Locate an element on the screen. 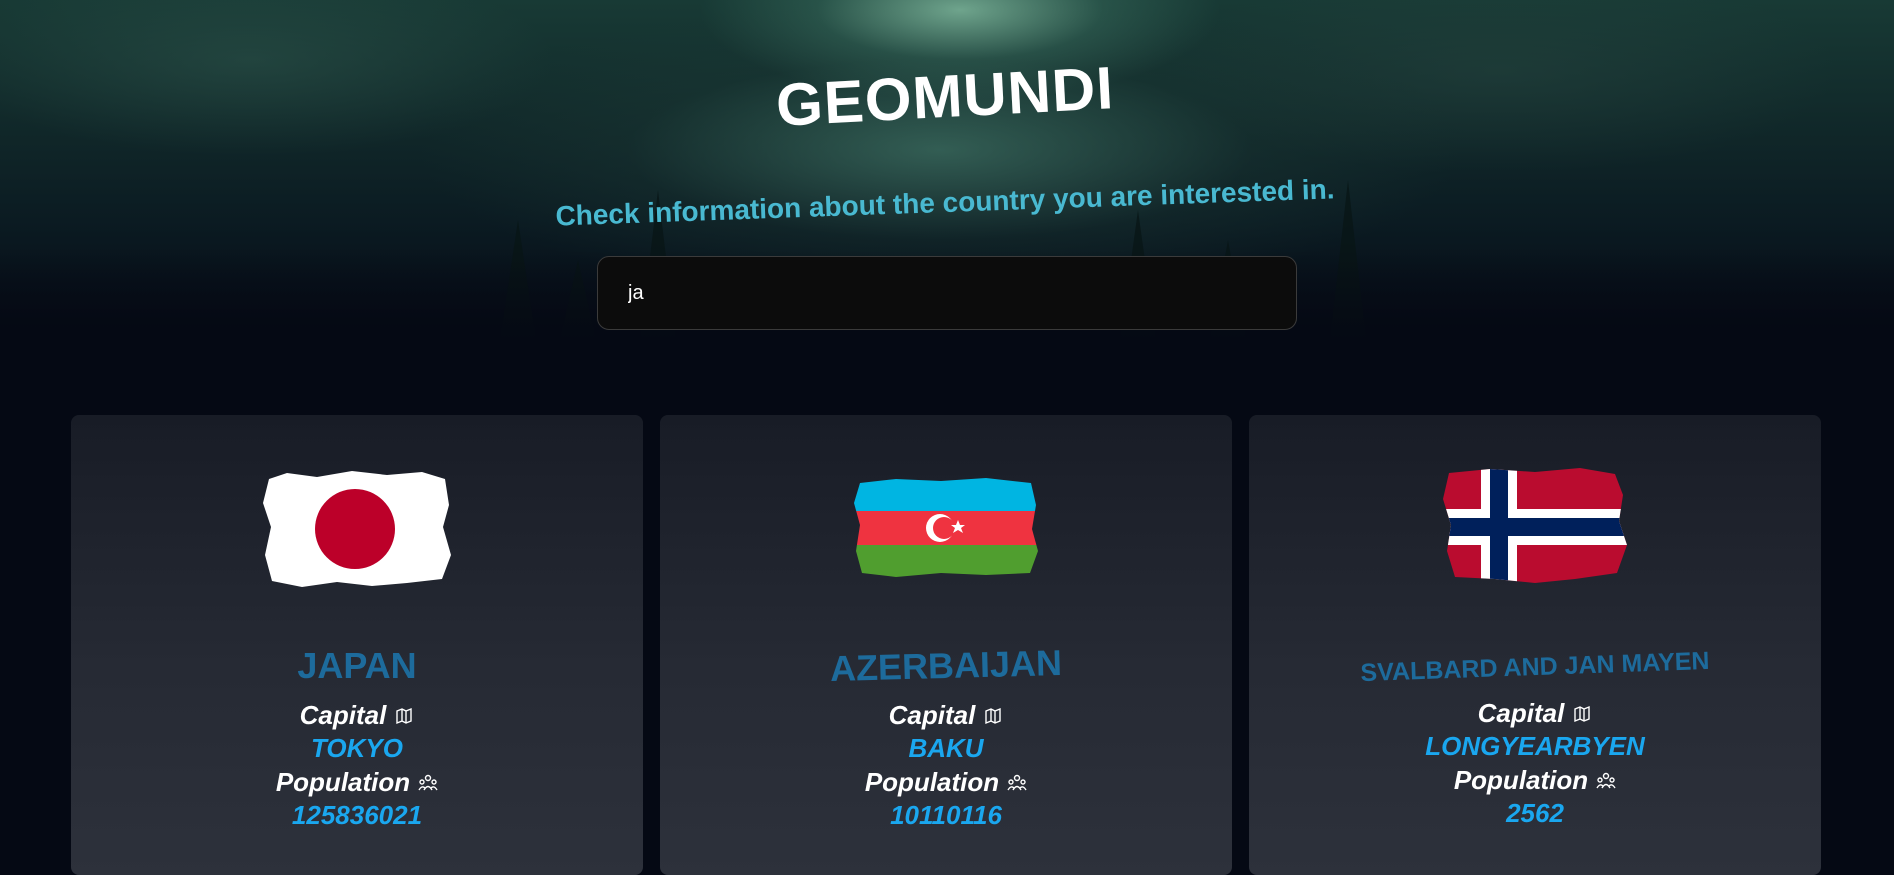 This screenshot has width=1894, height=875. country-name: AZERBAIJAN is located at coordinates (946, 665).